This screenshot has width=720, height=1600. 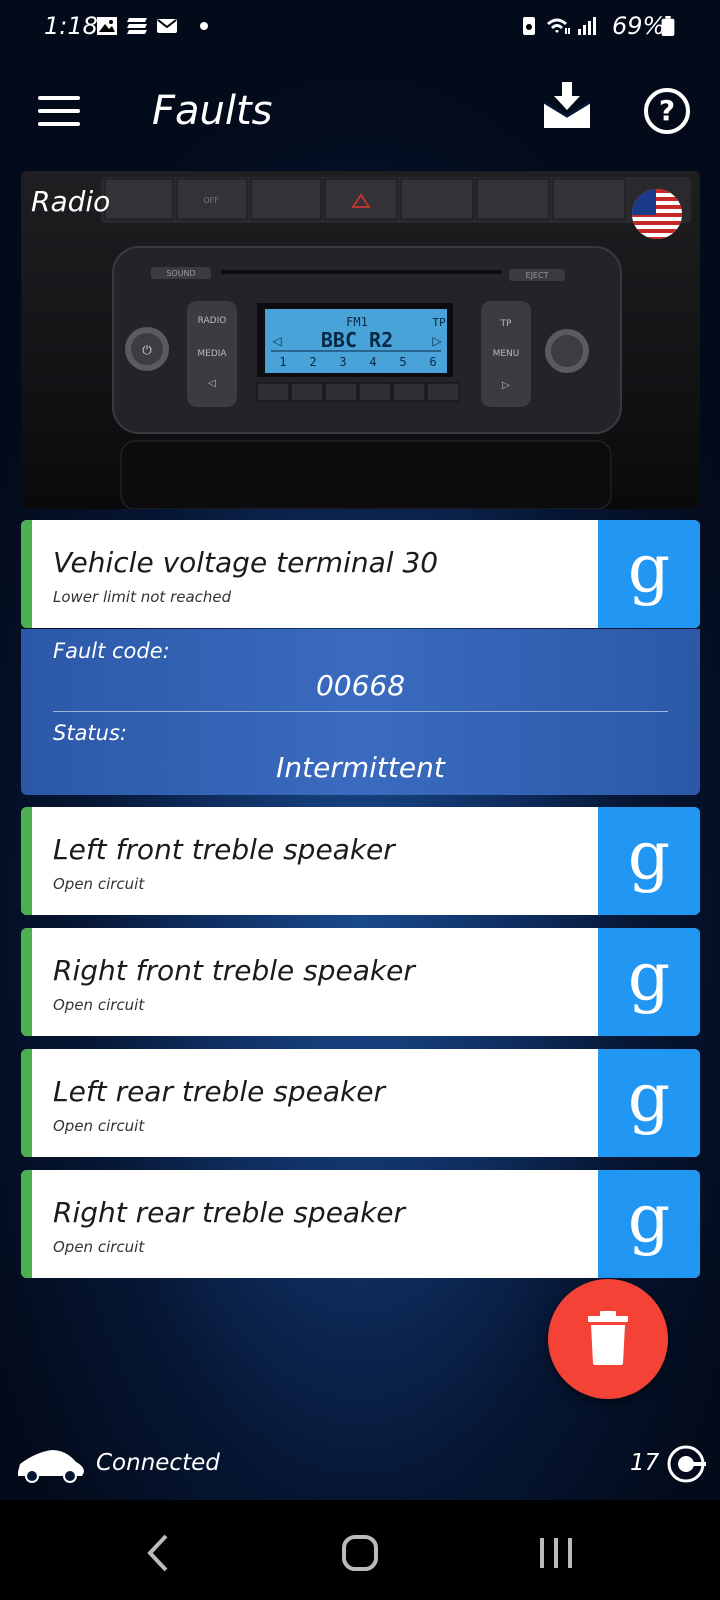 I want to click on fault-item: Right rear treble speaker Open circuit g, so click(x=360, y=1224).